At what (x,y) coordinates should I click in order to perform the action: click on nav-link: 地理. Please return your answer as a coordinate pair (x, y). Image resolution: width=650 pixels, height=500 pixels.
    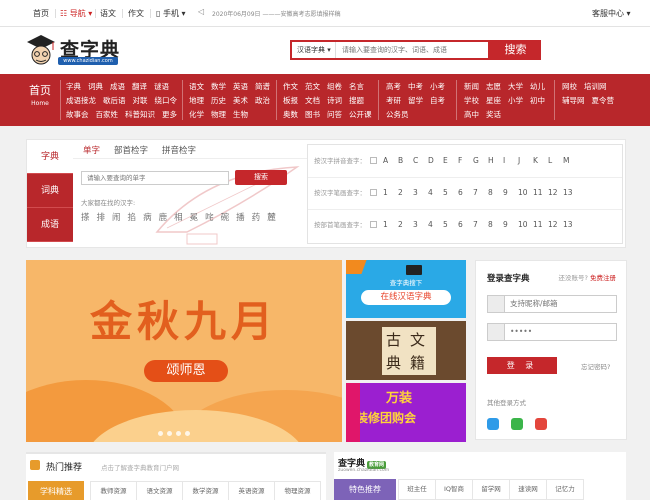
    Looking at the image, I should click on (196, 101).